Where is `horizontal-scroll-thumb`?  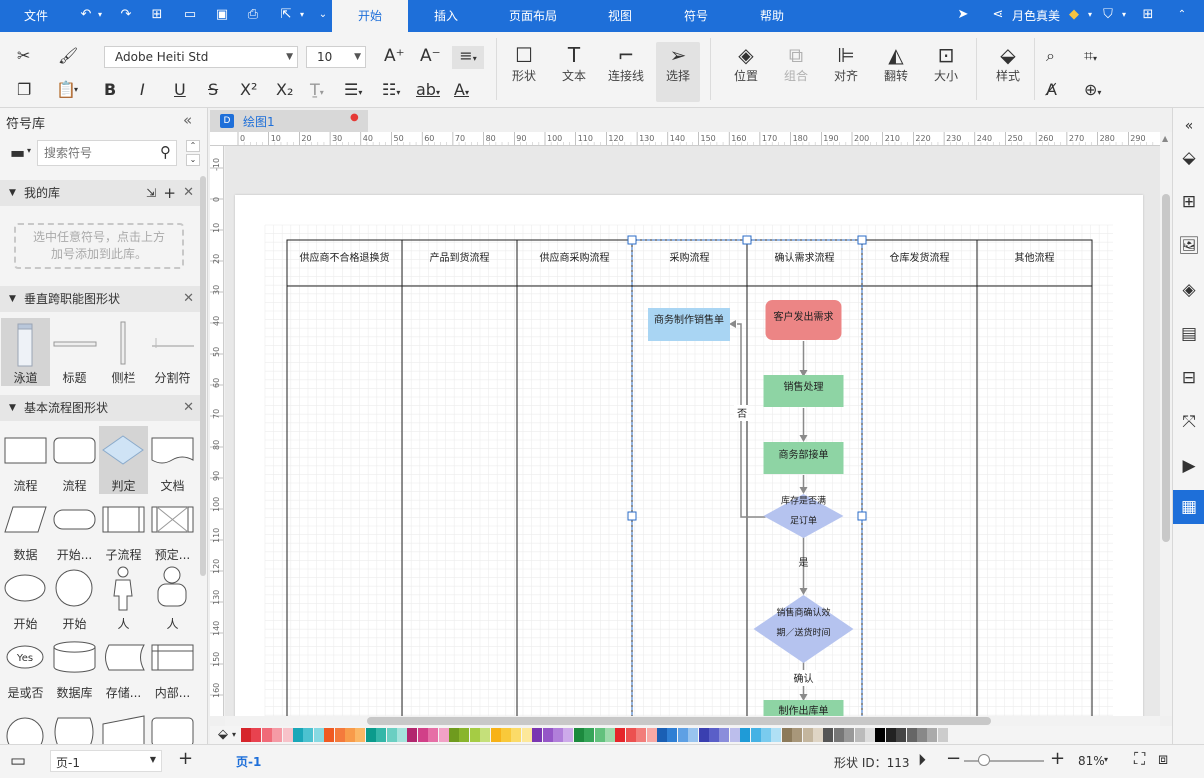 horizontal-scroll-thumb is located at coordinates (679, 721).